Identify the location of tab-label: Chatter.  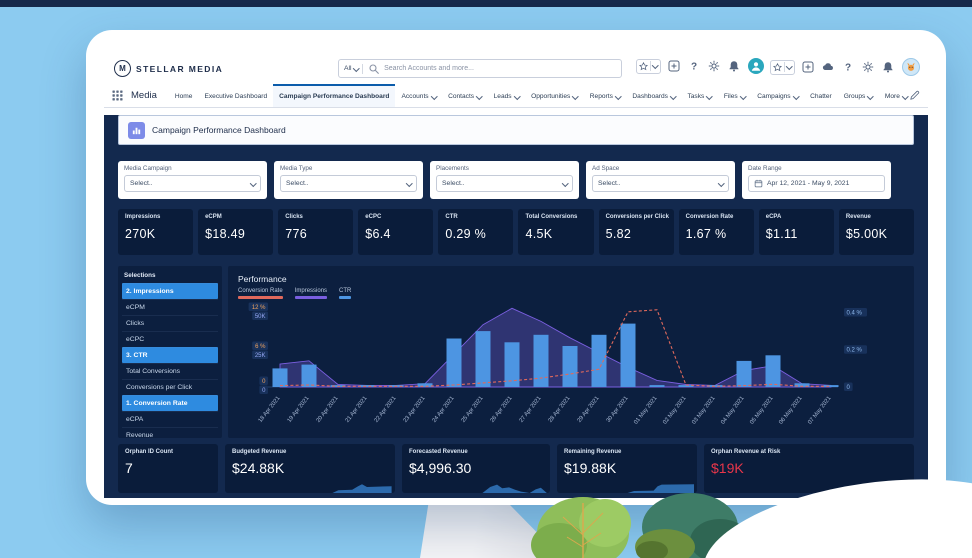
(821, 96).